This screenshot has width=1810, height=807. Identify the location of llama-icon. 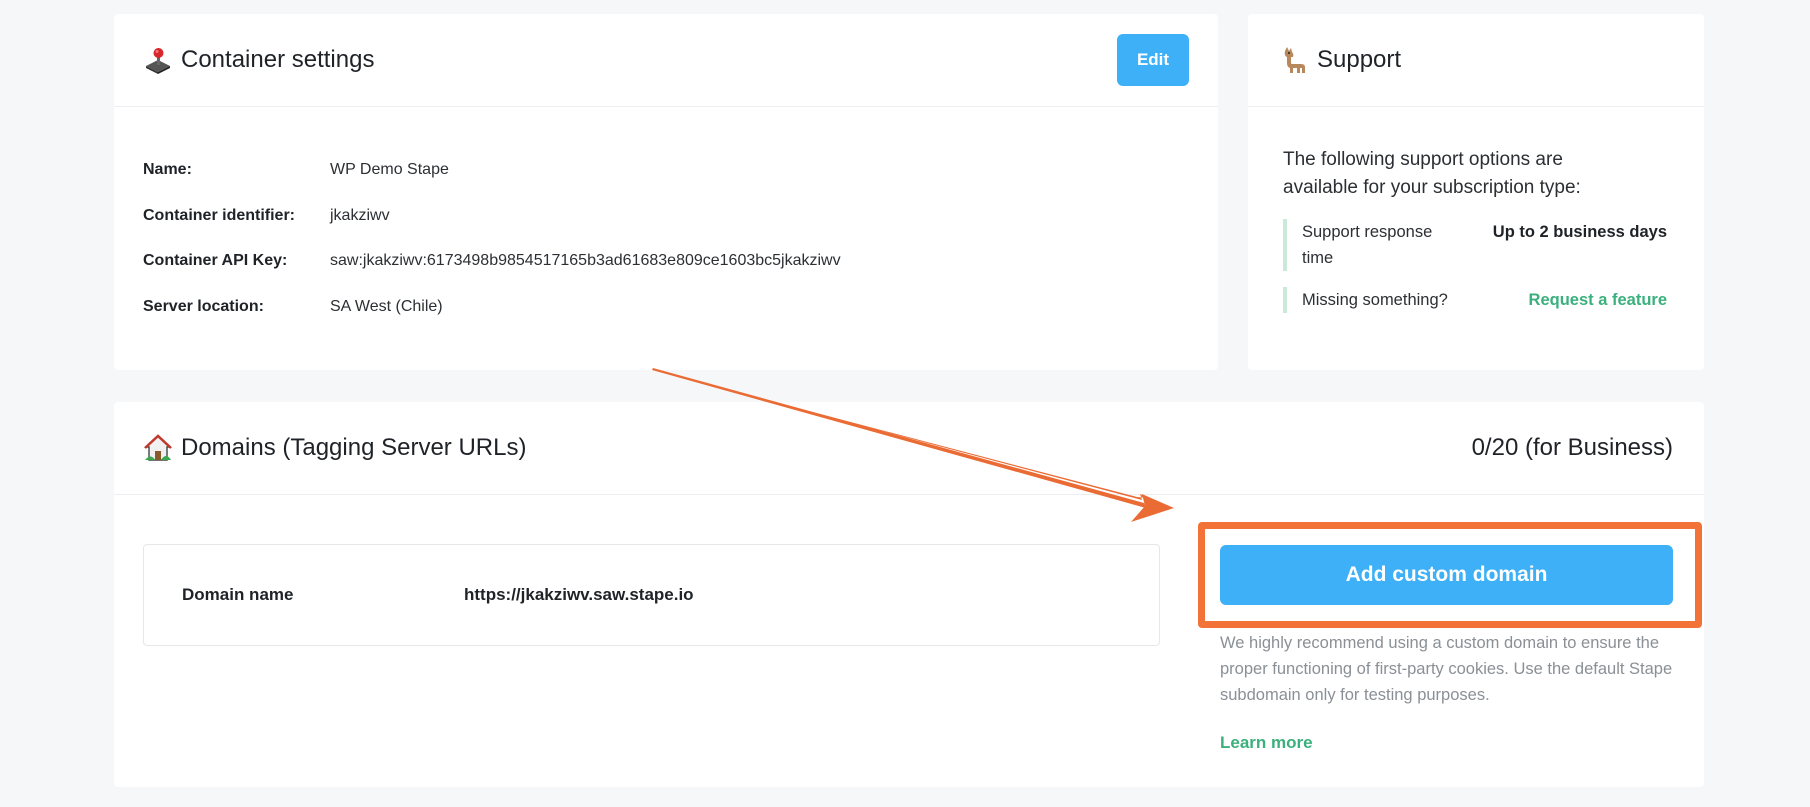
(1294, 60).